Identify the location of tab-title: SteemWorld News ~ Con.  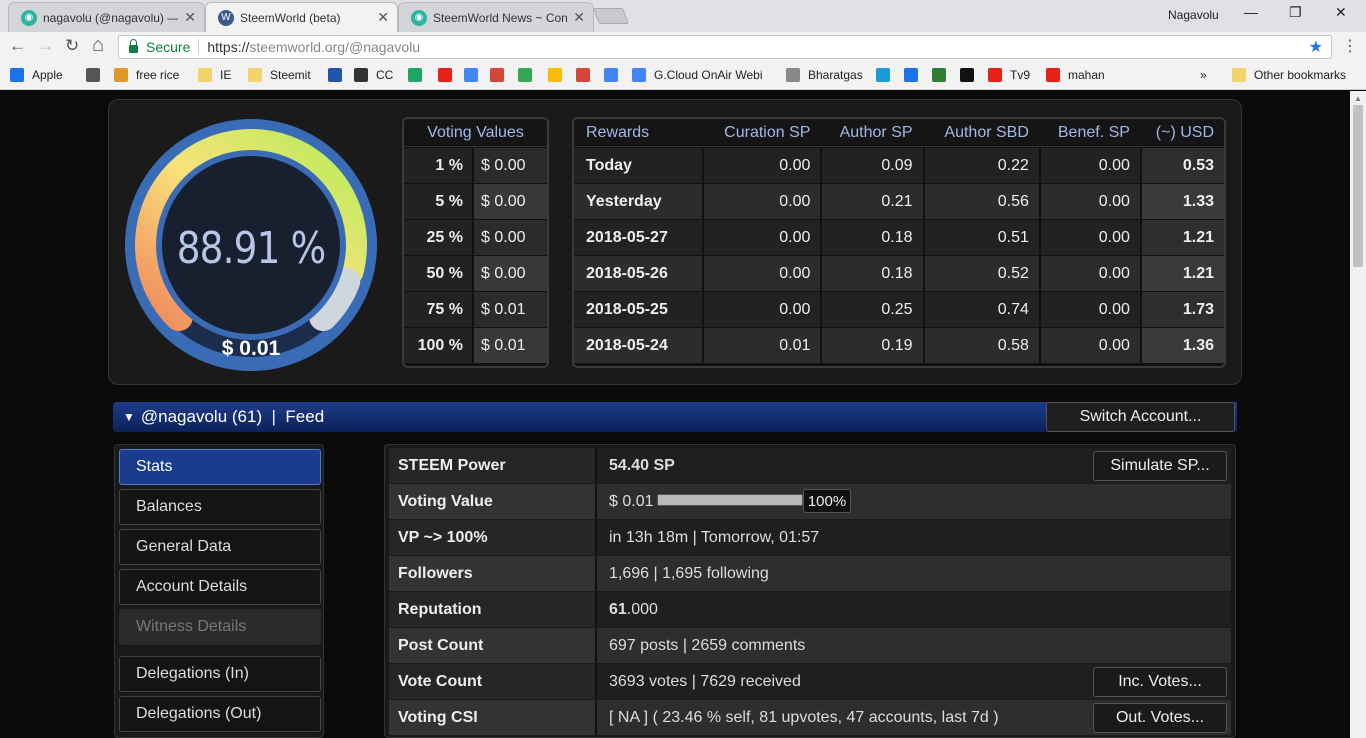
(500, 17).